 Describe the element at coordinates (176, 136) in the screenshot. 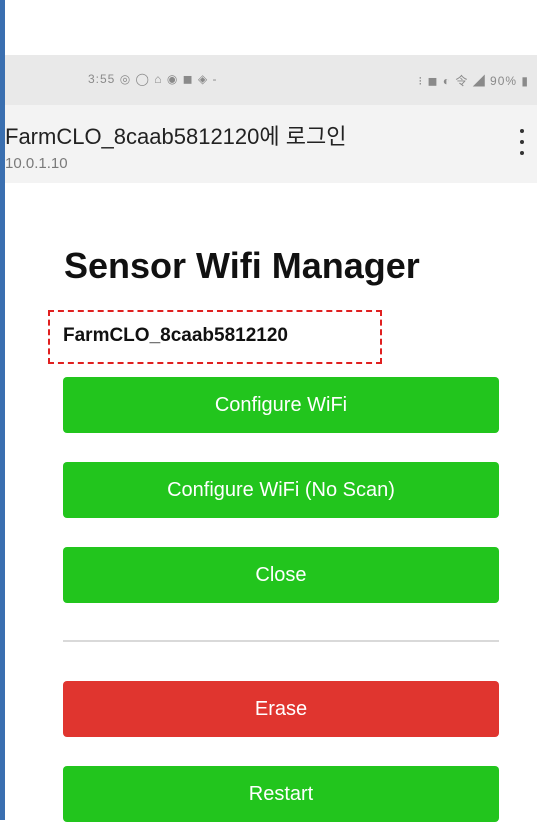

I see `page-title: FarmCLO_8caab5812120에 로그인` at that location.